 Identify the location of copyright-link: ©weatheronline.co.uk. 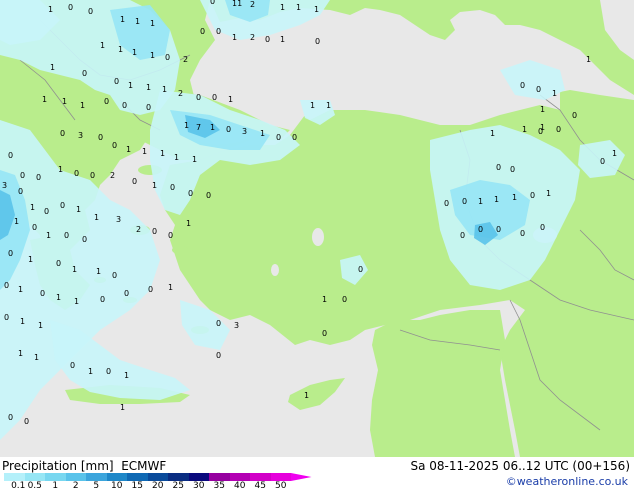
(567, 481).